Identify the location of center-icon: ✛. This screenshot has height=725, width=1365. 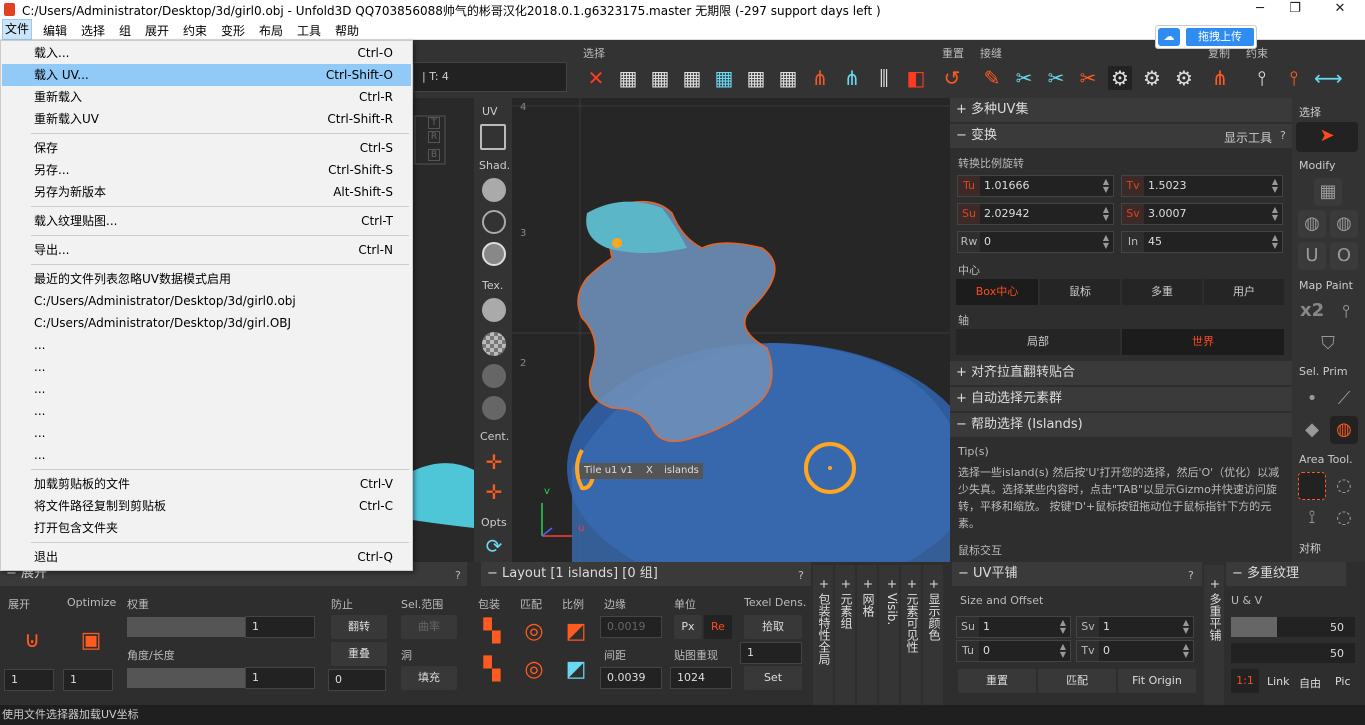
(494, 462).